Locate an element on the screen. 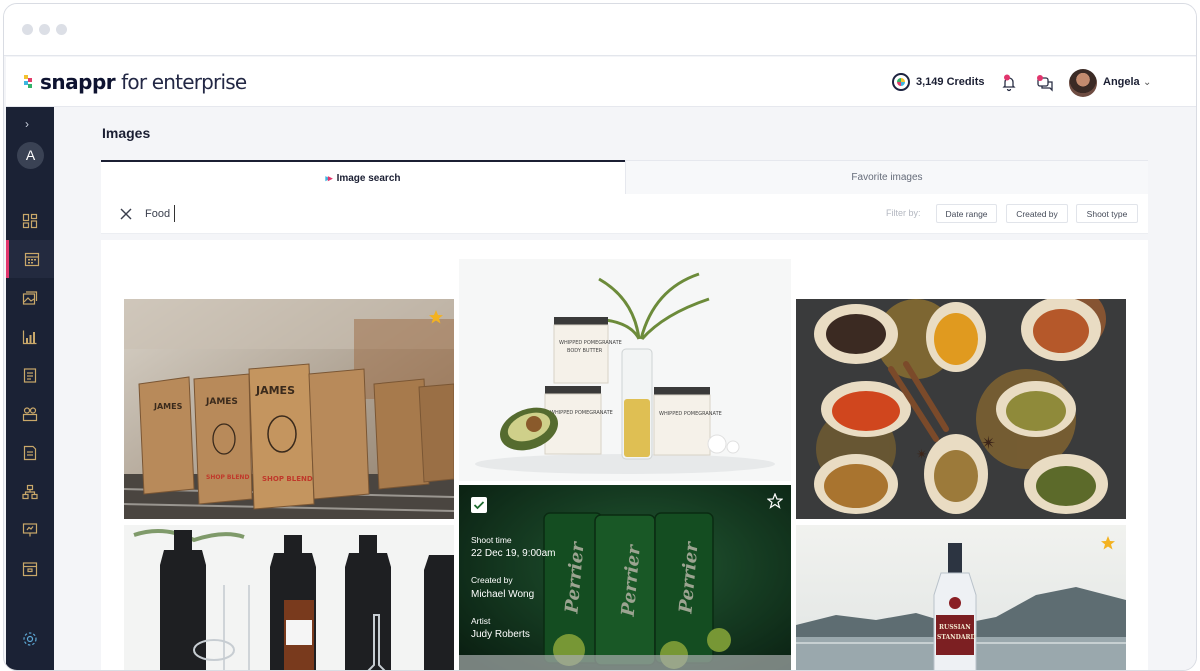 This screenshot has width=1200, height=671. created-by-value: Michael Wong is located at coordinates (503, 594).